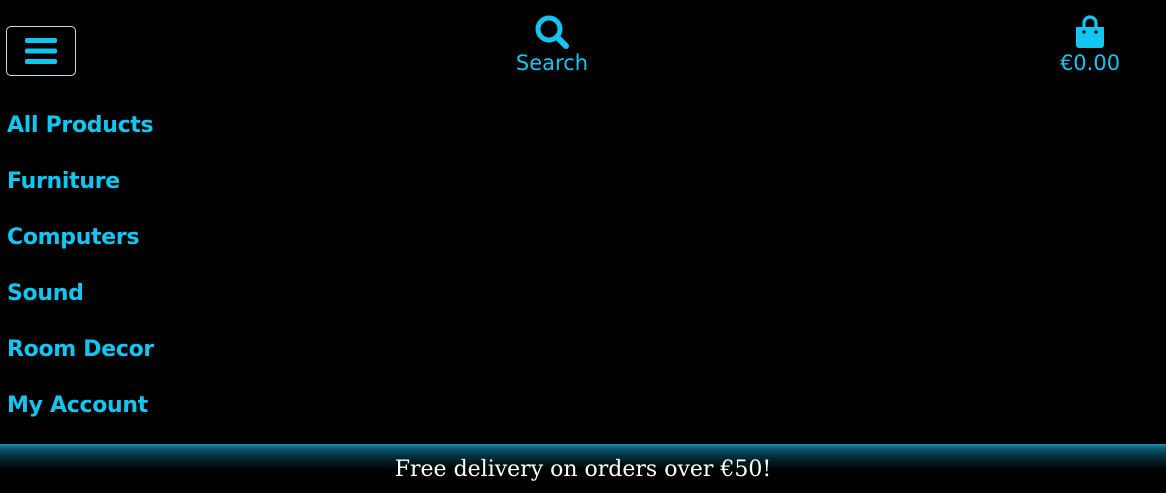 Image resolution: width=1166 pixels, height=493 pixels. I want to click on nav-item-sound: Sound, so click(80, 296).